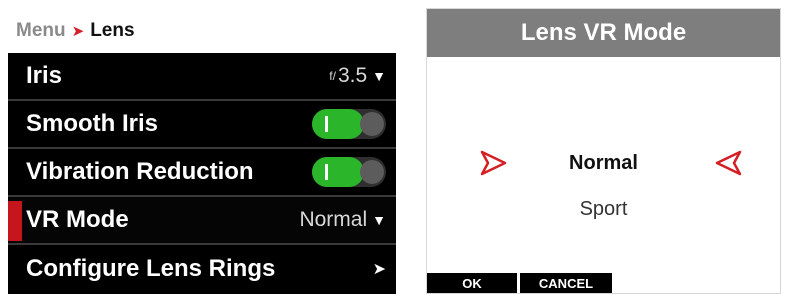 Image resolution: width=804 pixels, height=294 pixels. What do you see at coordinates (41, 31) in the screenshot?
I see `breadcrumb-menu: Menu` at bounding box center [41, 31].